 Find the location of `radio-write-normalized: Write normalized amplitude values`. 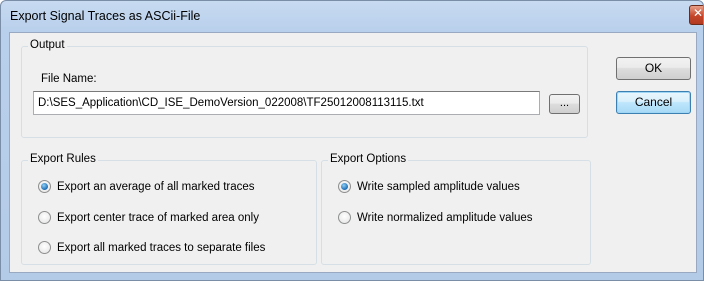

radio-write-normalized: Write normalized amplitude values is located at coordinates (435, 217).